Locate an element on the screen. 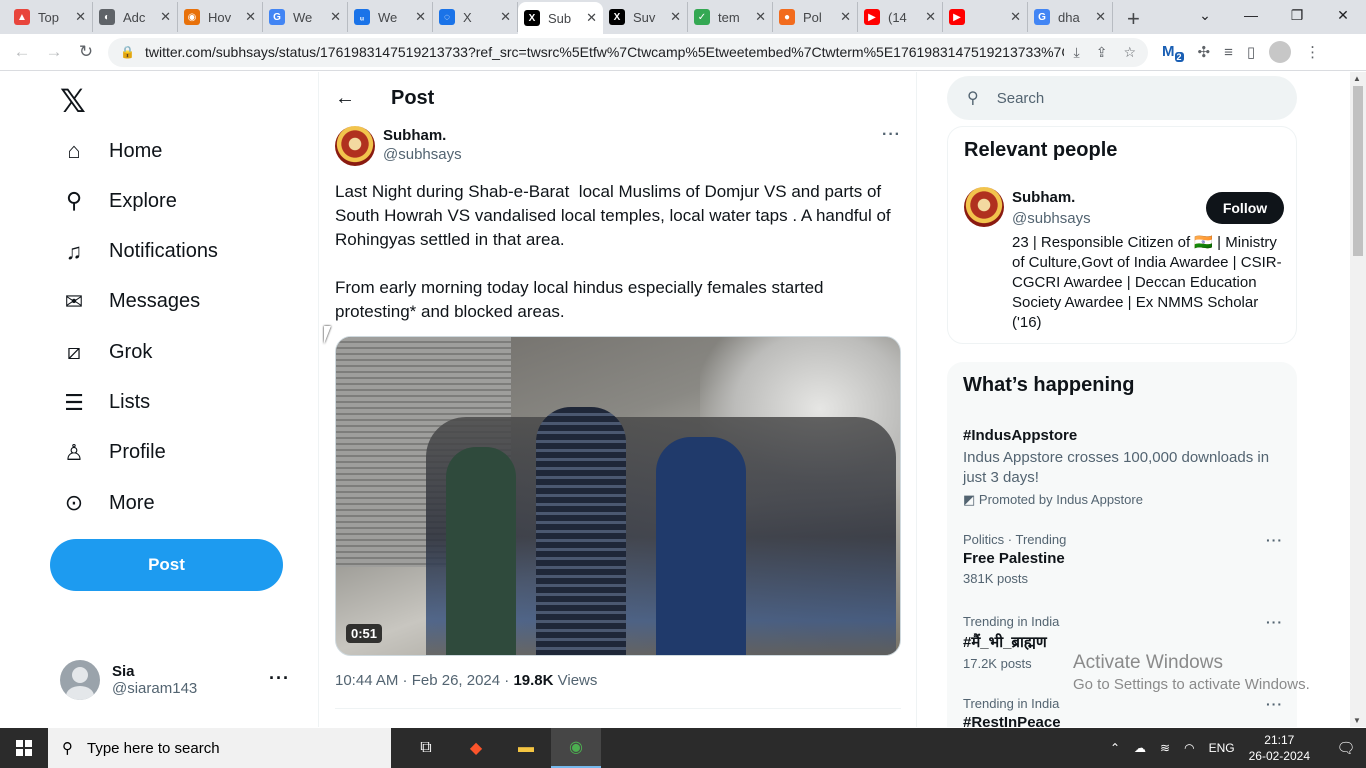 This screenshot has height=768, width=1366. new-tab-button: + is located at coordinates (1133, 19).